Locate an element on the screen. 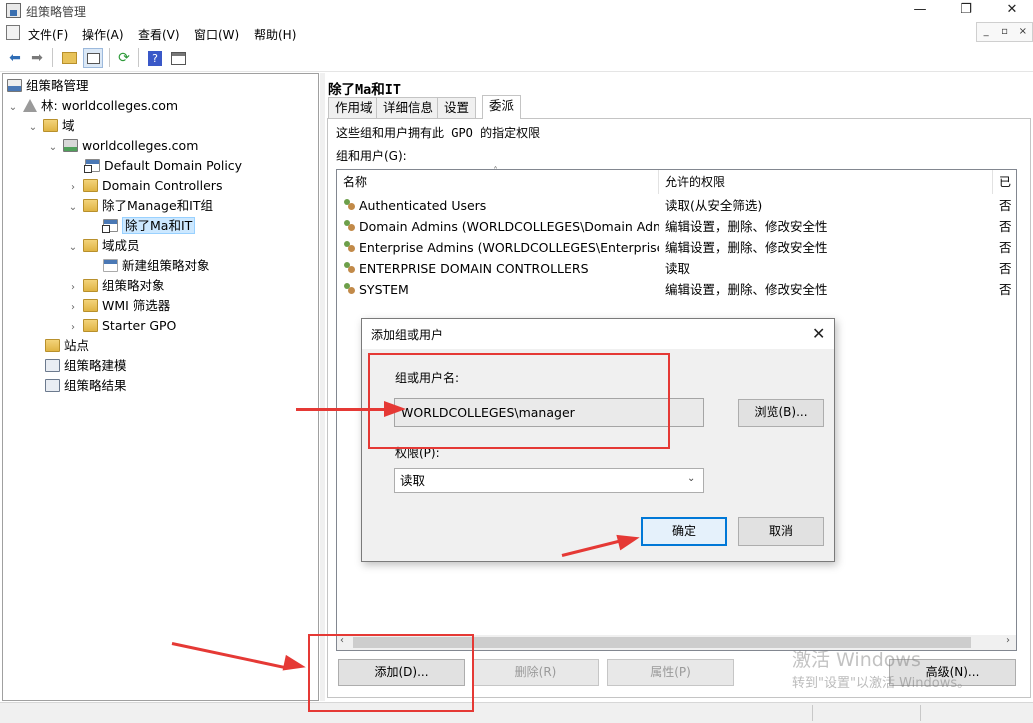 Image resolution: width=1033 pixels, height=723 pixels. menu-action: 操作(A) is located at coordinates (103, 34).